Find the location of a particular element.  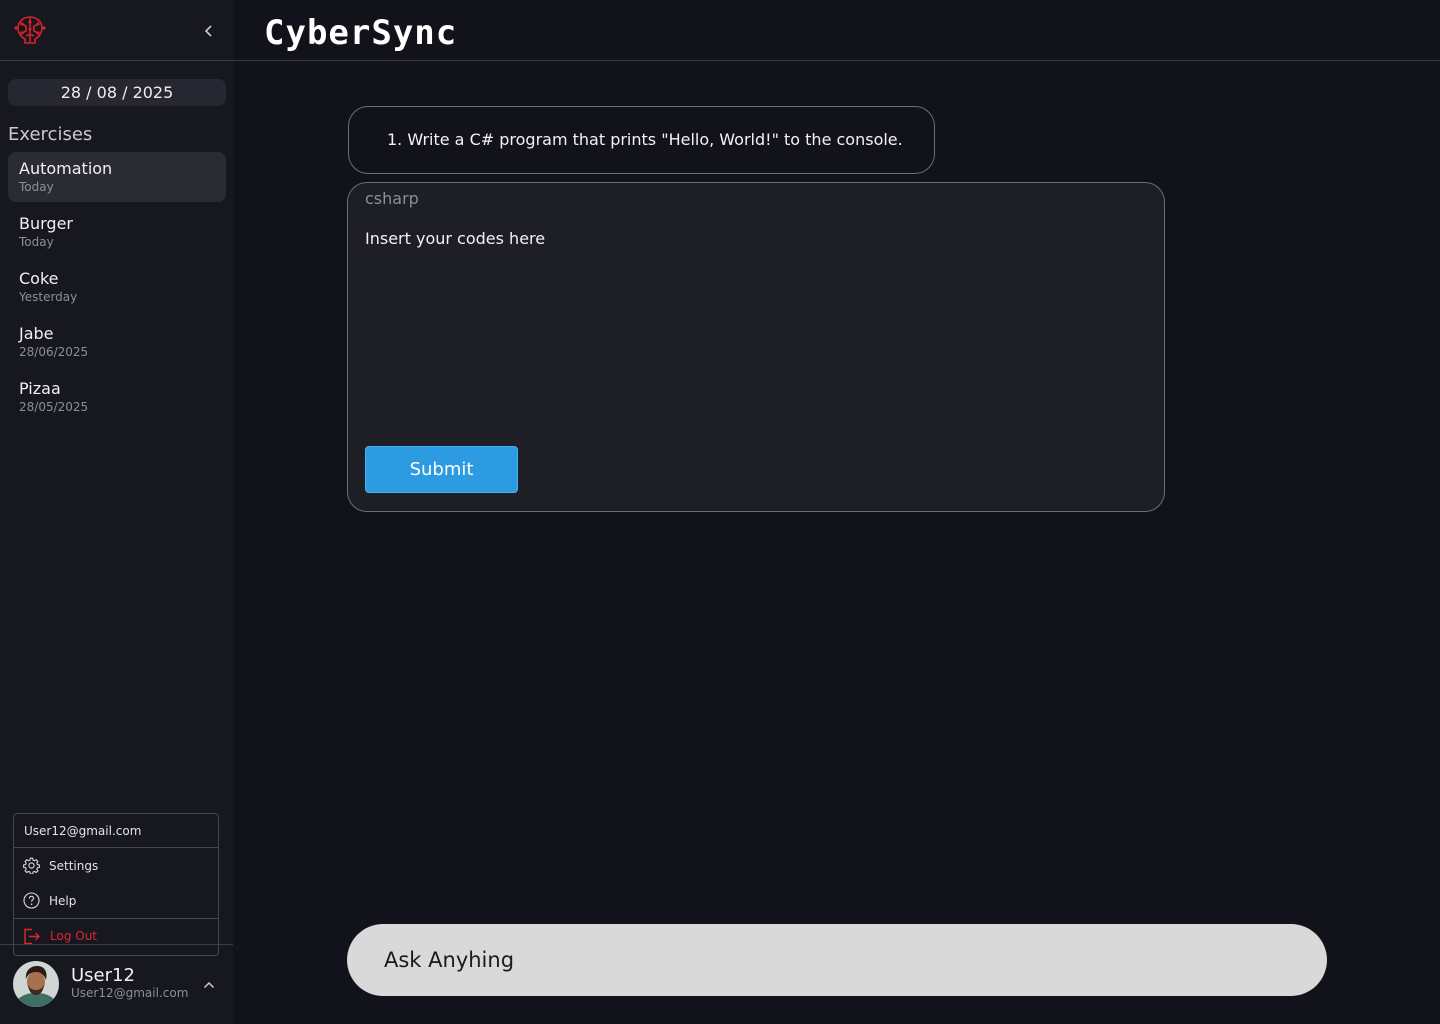

menu-item-label: Settings is located at coordinates (74, 865).